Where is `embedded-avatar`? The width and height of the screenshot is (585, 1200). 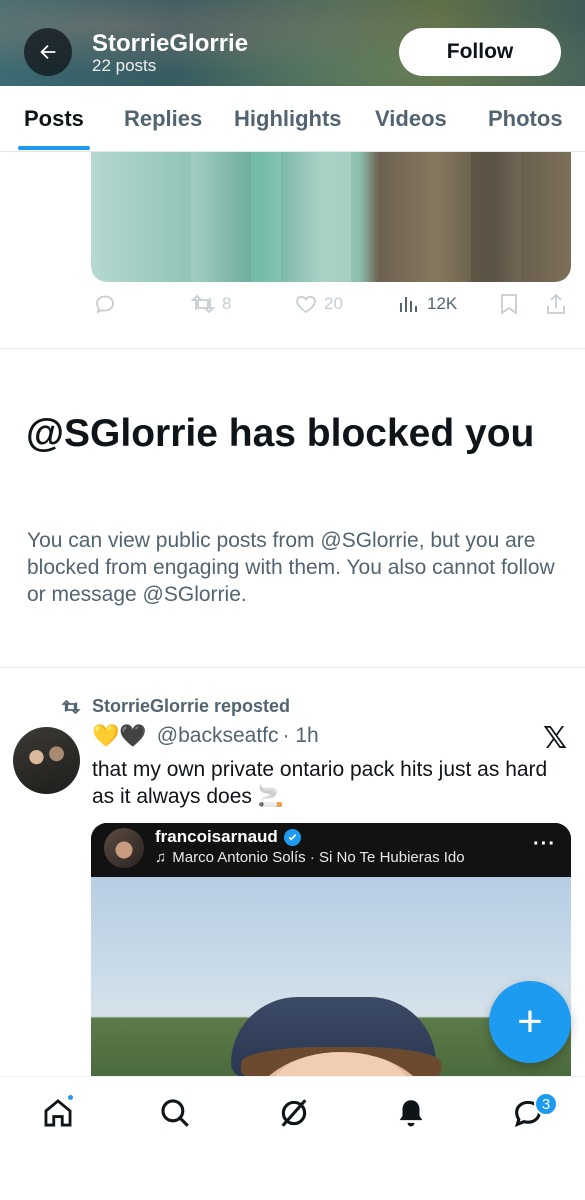 embedded-avatar is located at coordinates (124, 848).